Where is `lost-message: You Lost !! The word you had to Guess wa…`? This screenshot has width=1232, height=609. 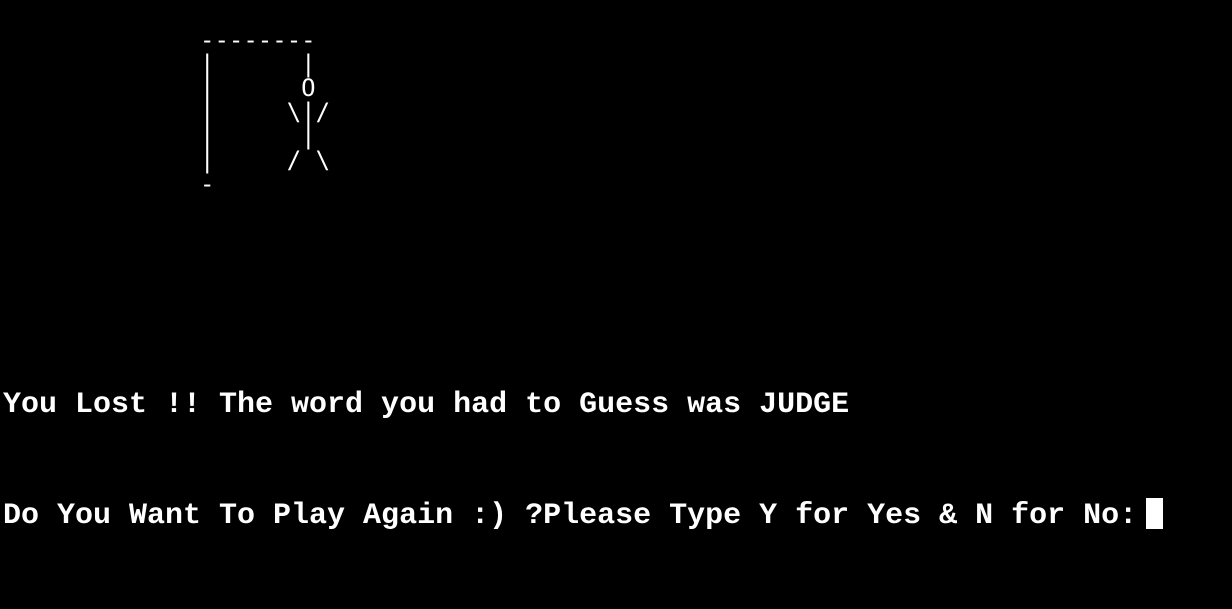 lost-message: You Lost !! The word you had to Guess wa… is located at coordinates (426, 405).